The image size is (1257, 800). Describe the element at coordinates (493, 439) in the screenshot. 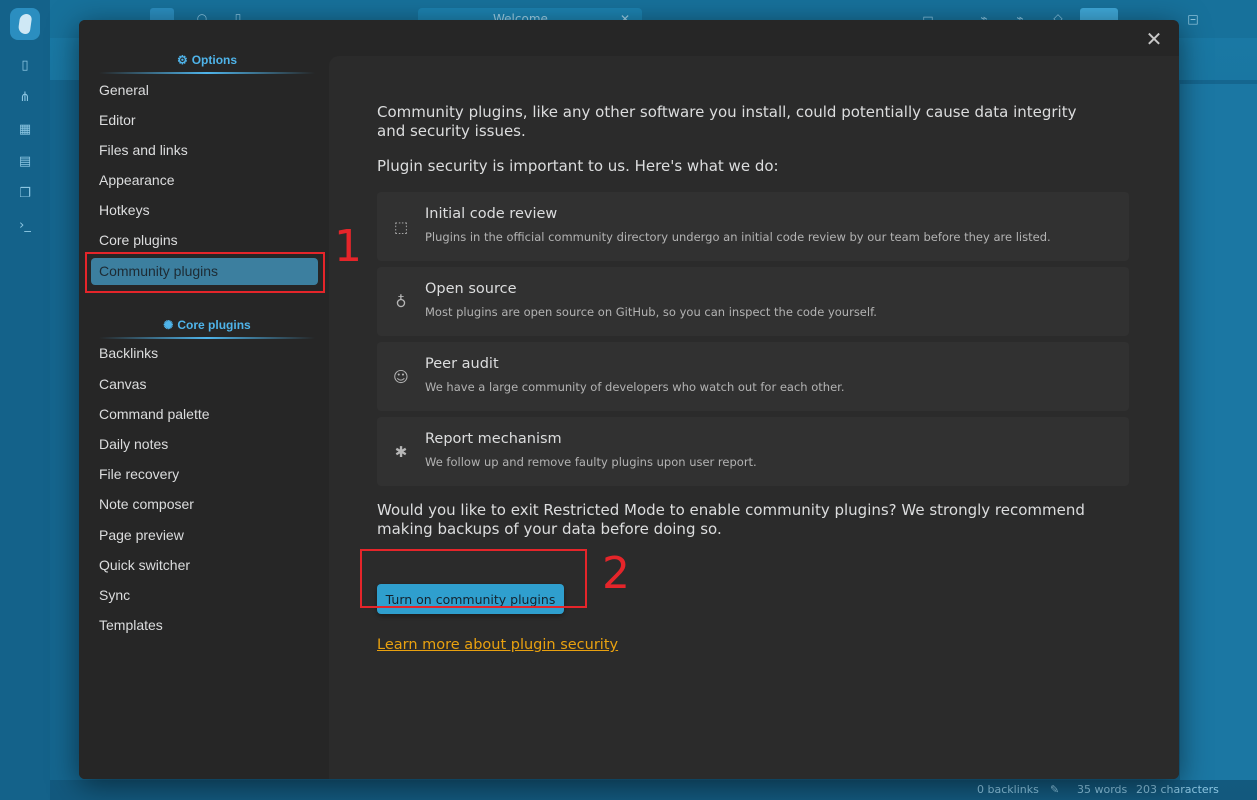

I see `card-title: Report mechanism` at that location.